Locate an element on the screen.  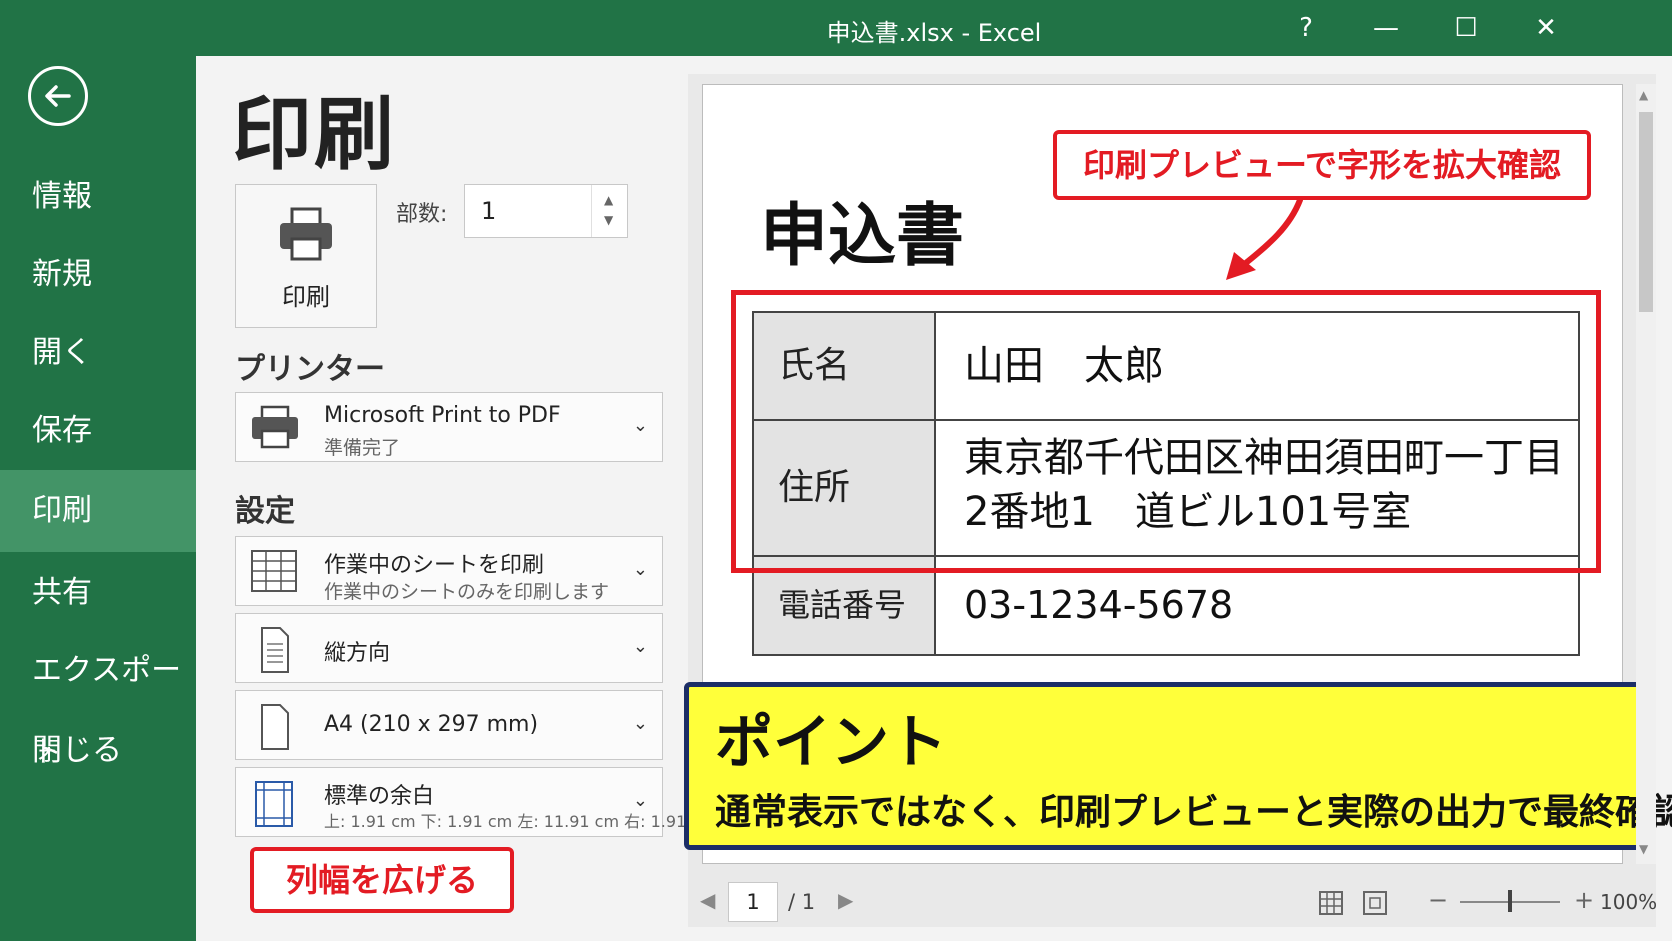
spin-down-icon: ▼ is located at coordinates (608, 220).